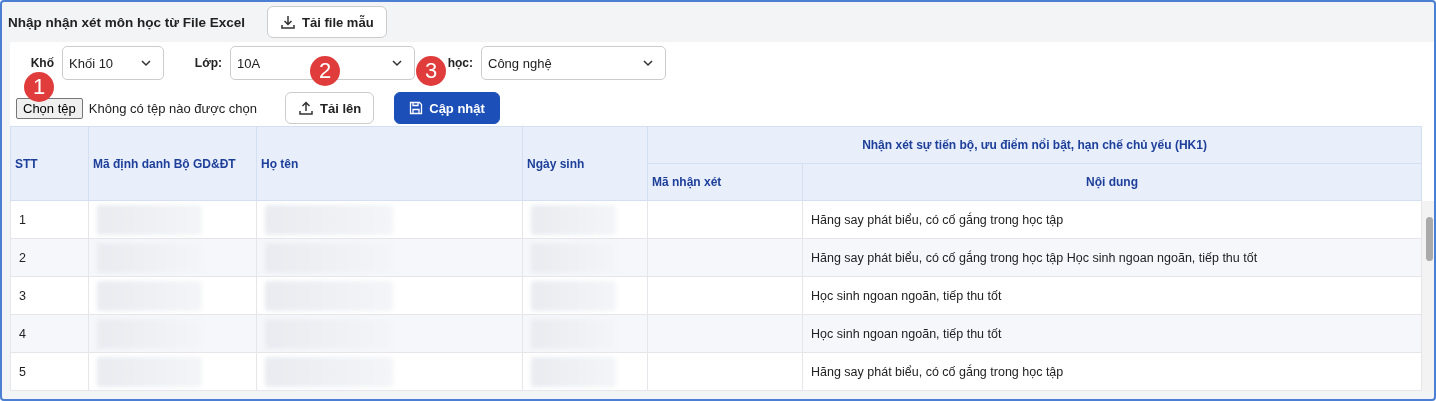 This screenshot has width=1436, height=401. I want to click on table-cell: Hăng say phát biểu, có cố gắng trong học tập Học sinh ngoan ngoãn, tiếp thu tốt, so click(1112, 257).